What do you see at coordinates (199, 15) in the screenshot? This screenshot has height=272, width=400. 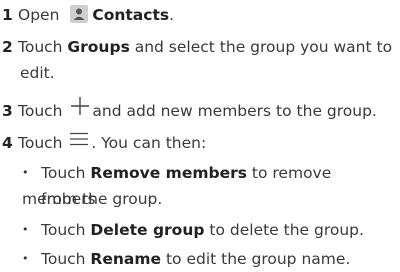 I see `step-1: 1 Open Contacts.` at bounding box center [199, 15].